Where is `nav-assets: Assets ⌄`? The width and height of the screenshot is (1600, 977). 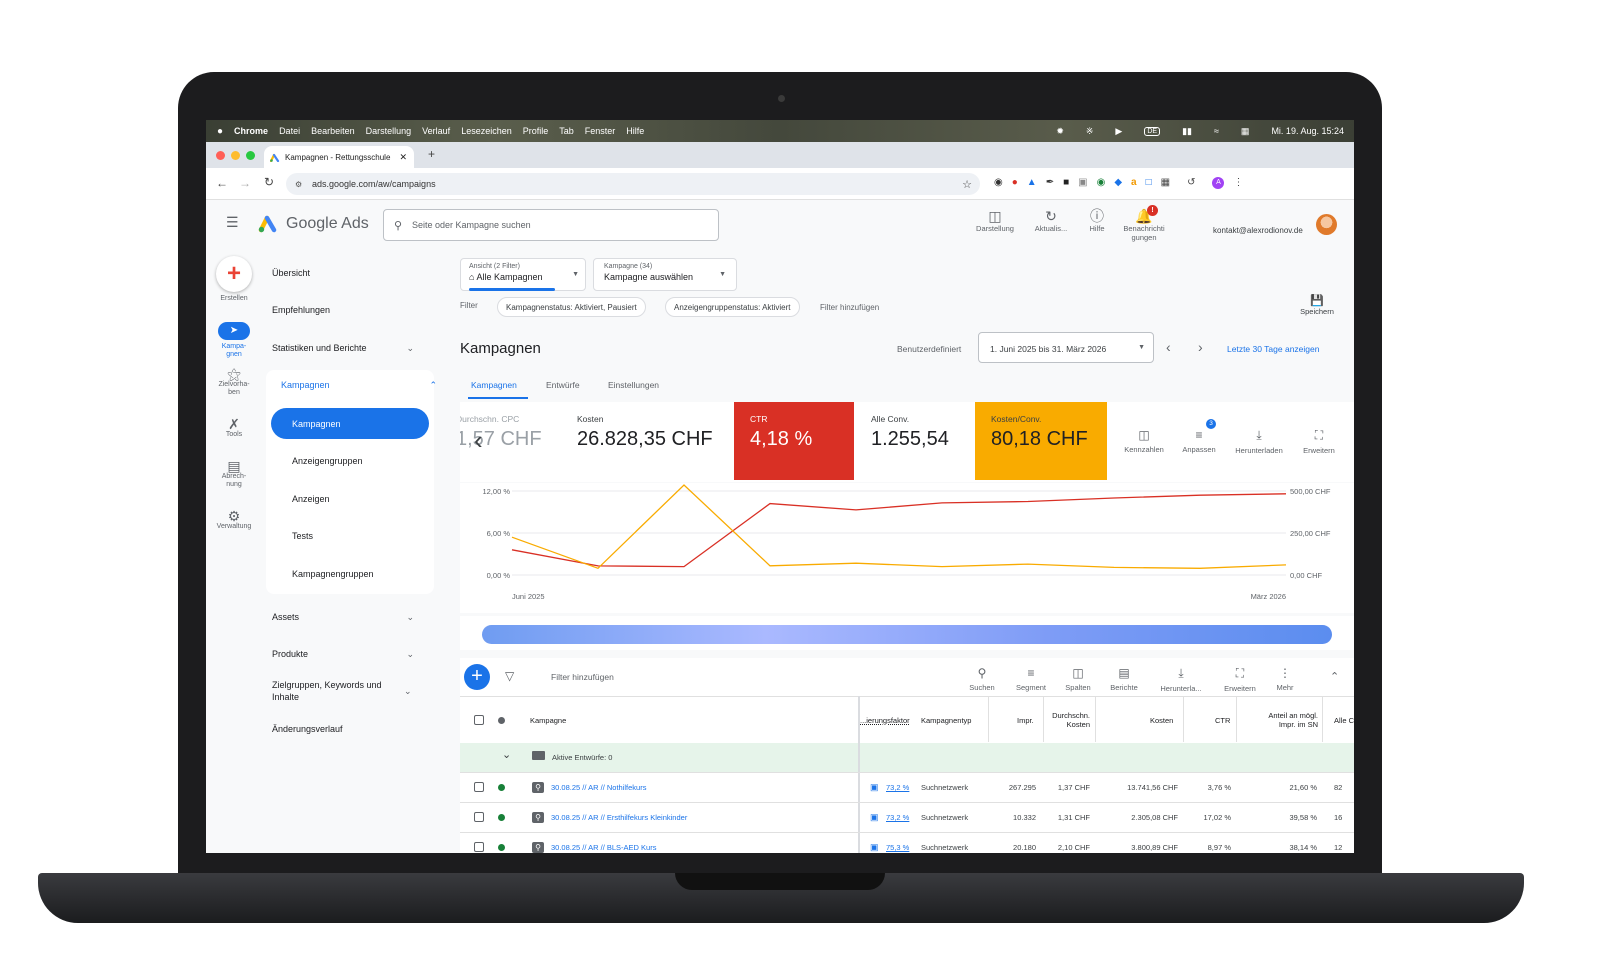 nav-assets: Assets ⌄ is located at coordinates (352, 617).